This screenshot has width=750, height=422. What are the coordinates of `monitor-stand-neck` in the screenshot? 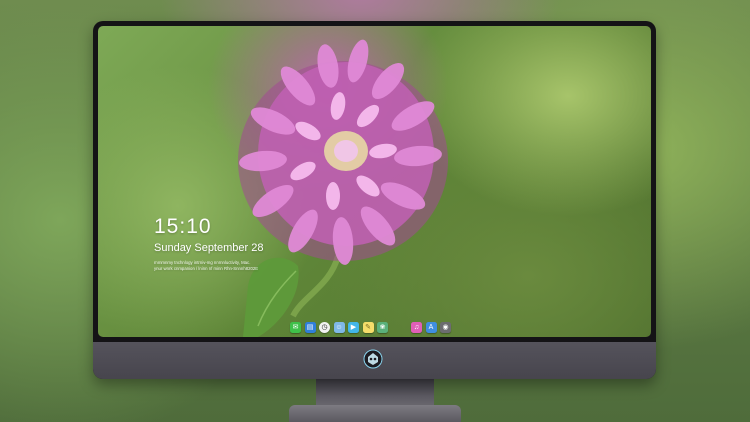 It's located at (375, 393).